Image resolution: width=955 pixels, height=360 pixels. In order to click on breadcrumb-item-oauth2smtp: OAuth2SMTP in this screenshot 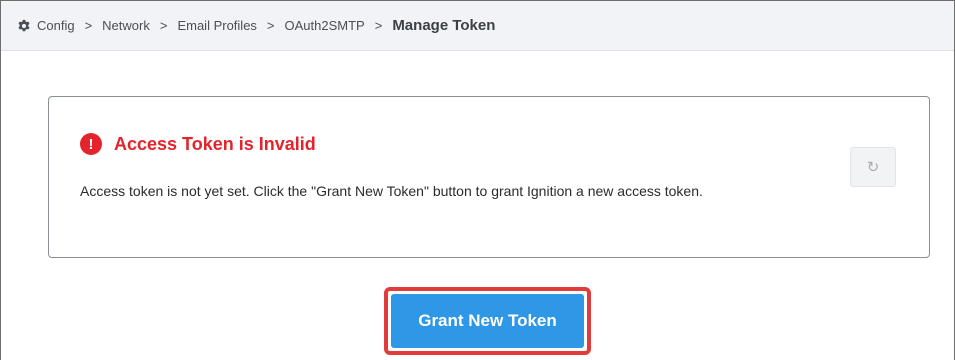, I will do `click(325, 25)`.